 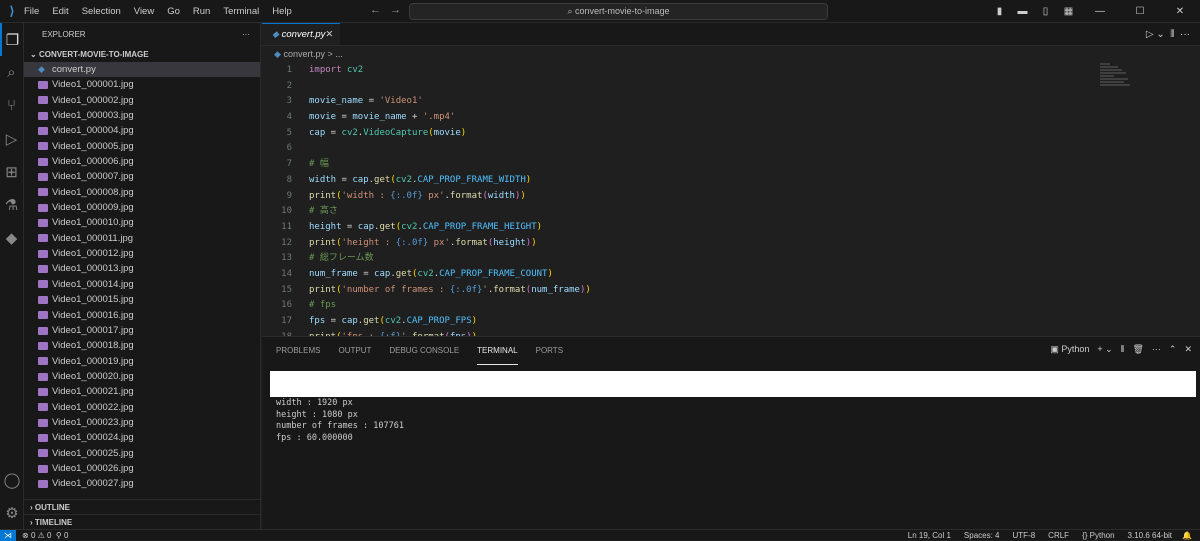 I want to click on file-item: Video1_000017.jpg, so click(x=142, y=330).